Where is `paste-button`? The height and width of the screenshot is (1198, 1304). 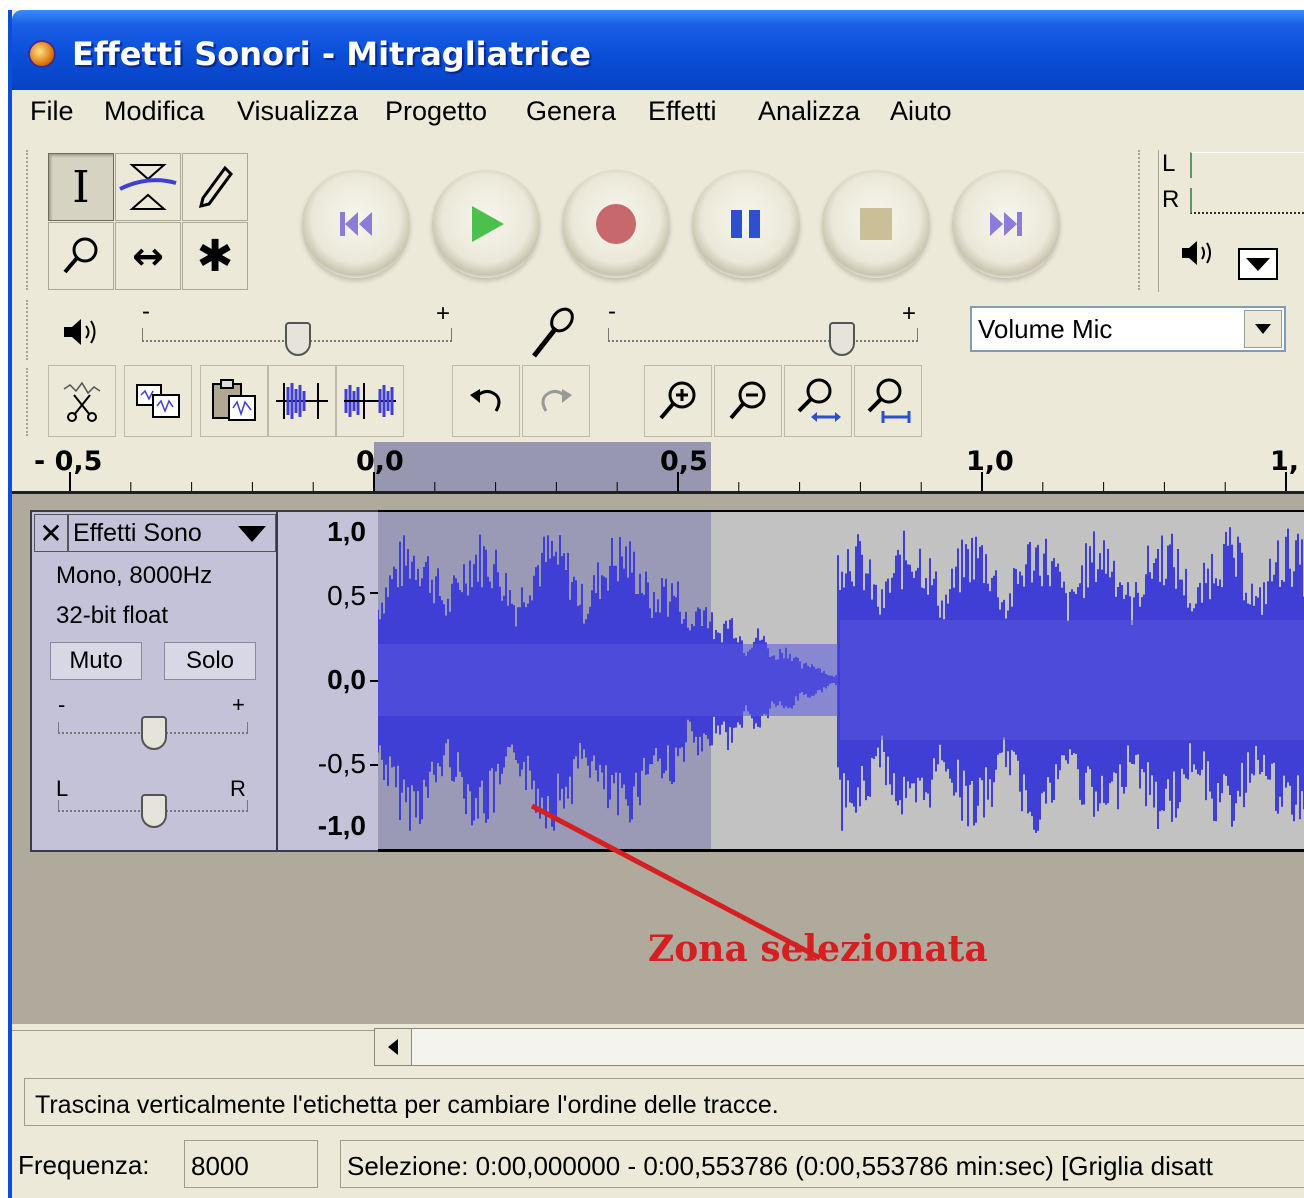 paste-button is located at coordinates (234, 401).